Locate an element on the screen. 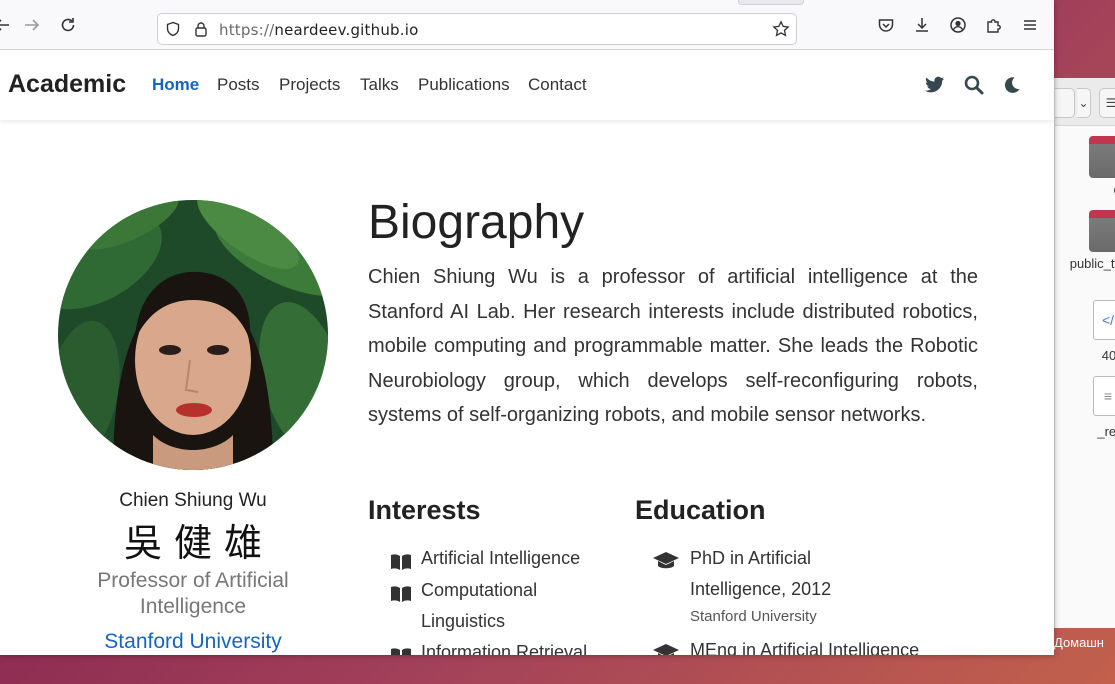  view-toggle-button is located at coordinates (1065, 103).